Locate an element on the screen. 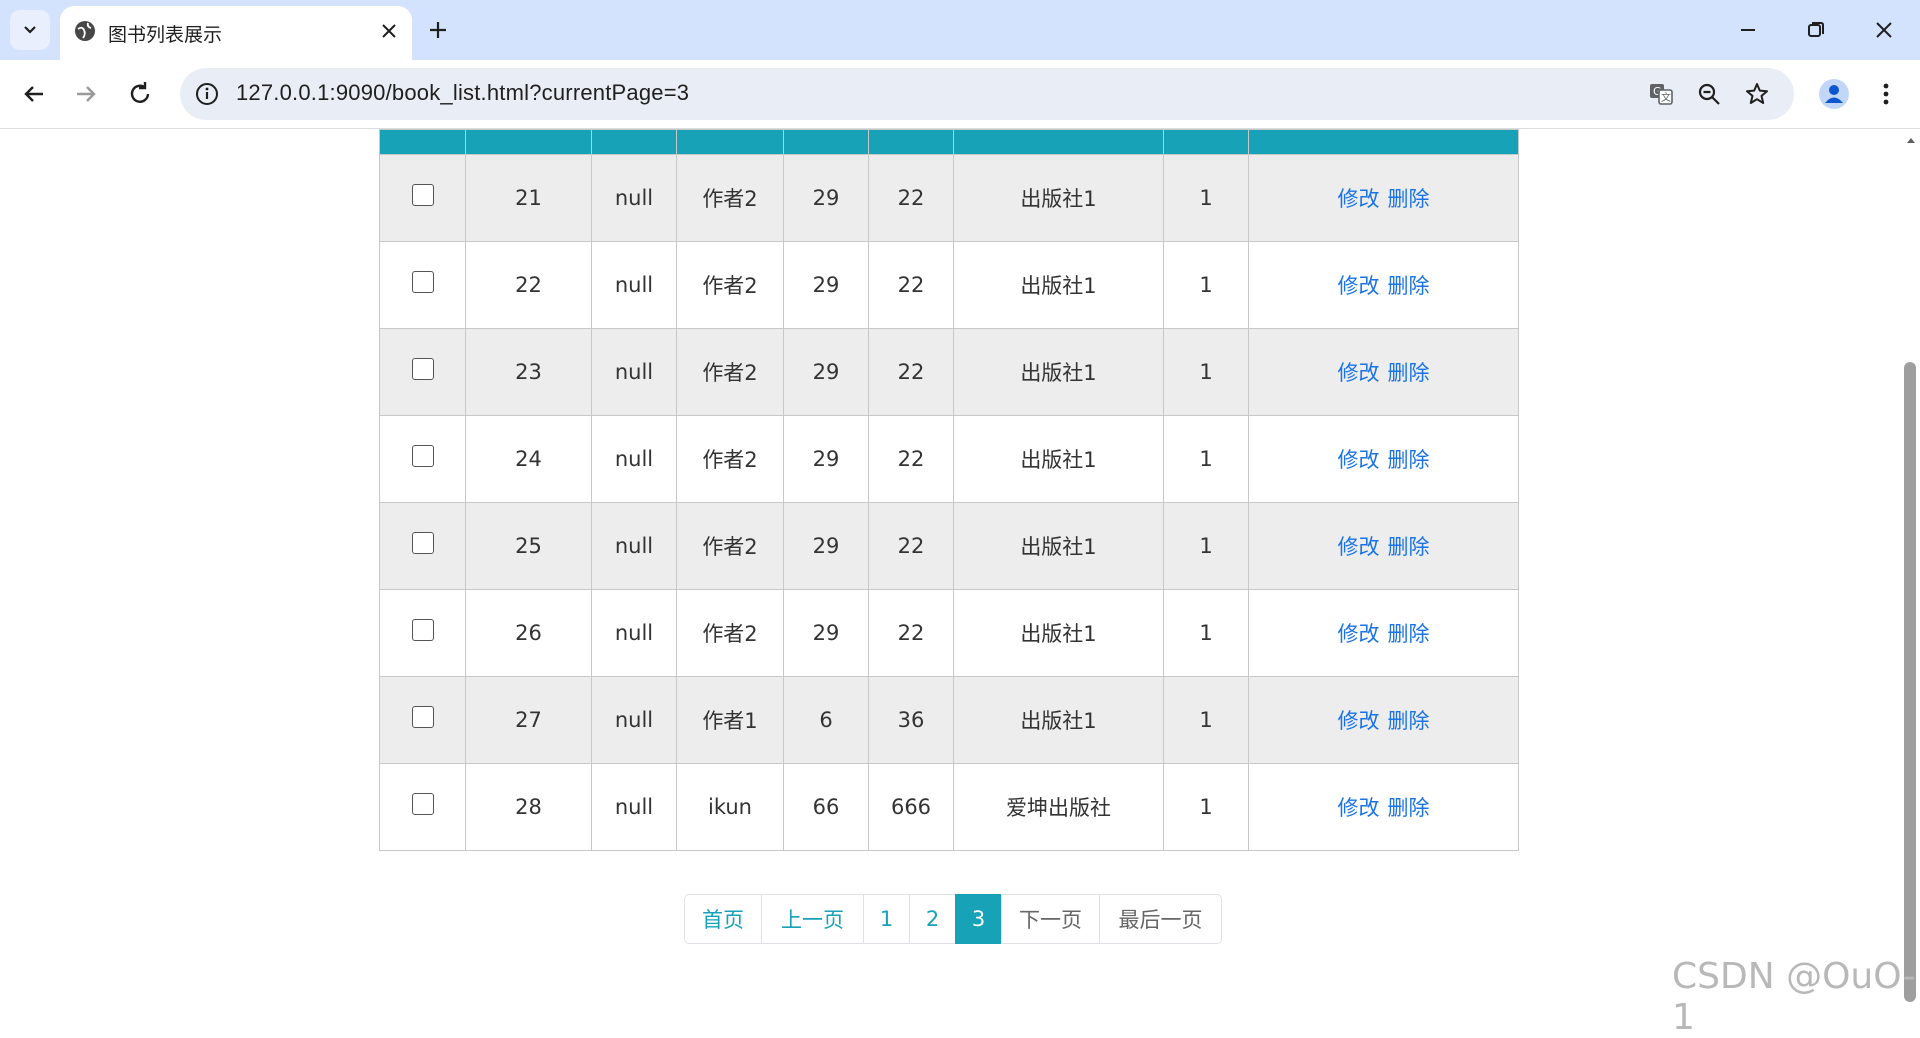  author-cell: 作者1 is located at coordinates (730, 720).